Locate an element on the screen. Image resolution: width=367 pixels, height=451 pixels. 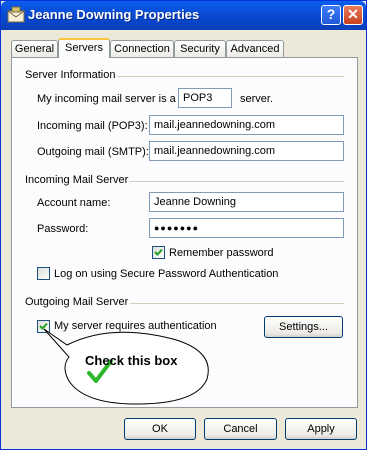
callout-bubble is located at coordinates (126, 366).